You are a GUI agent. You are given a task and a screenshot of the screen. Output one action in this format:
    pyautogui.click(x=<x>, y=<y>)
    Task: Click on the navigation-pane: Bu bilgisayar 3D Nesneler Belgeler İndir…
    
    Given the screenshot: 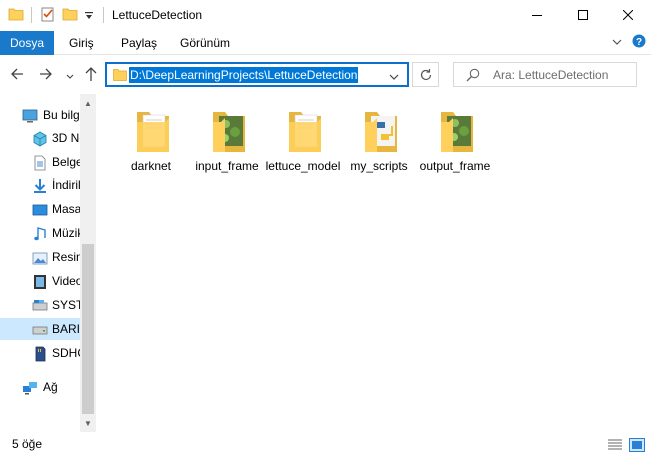 What is the action you would take?
    pyautogui.click(x=48, y=263)
    